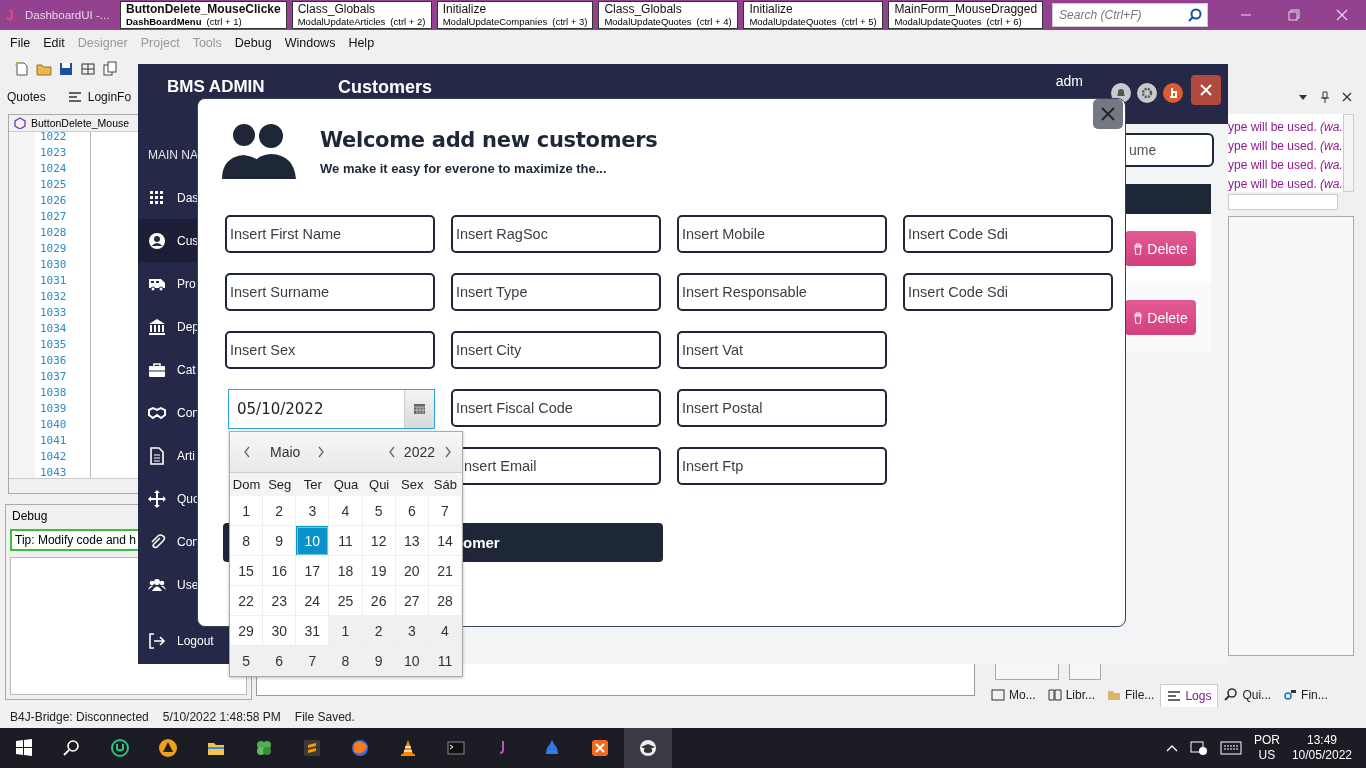  Describe the element at coordinates (216, 87) in the screenshot. I see `brand-name: BMS ADMIN` at that location.